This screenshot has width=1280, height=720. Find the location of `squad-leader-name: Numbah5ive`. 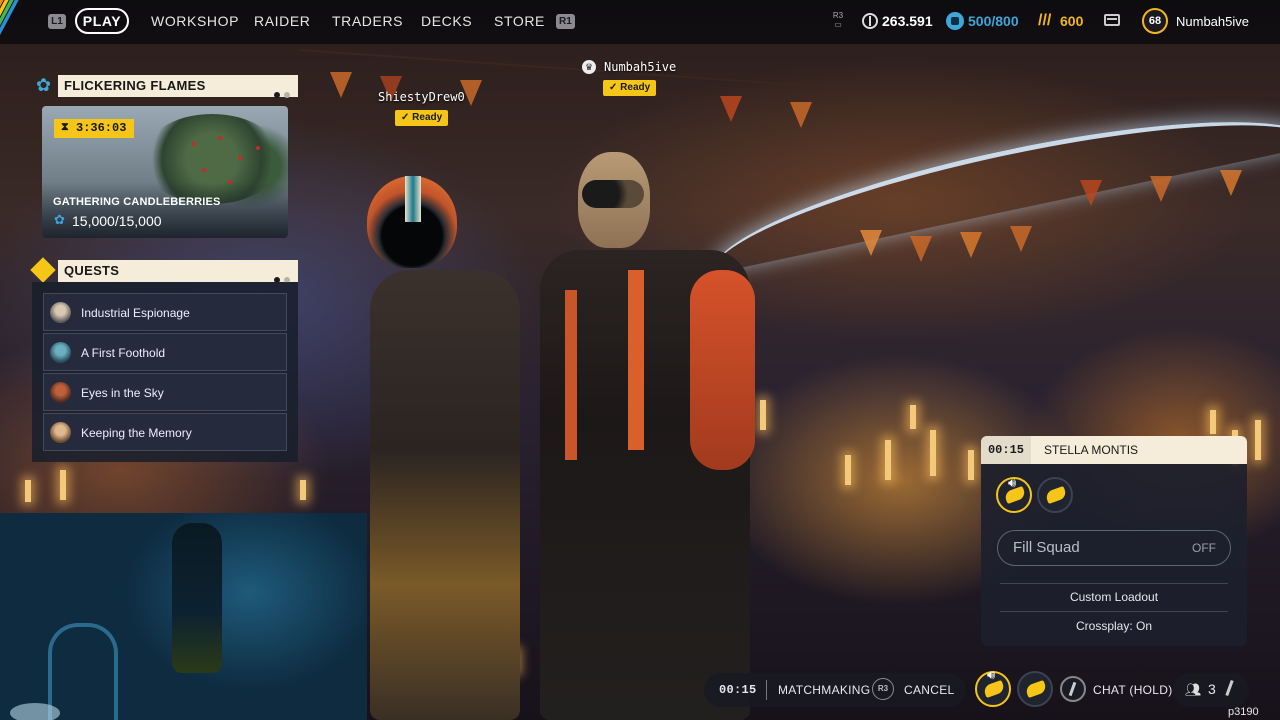

squad-leader-name: Numbah5ive is located at coordinates (640, 67).